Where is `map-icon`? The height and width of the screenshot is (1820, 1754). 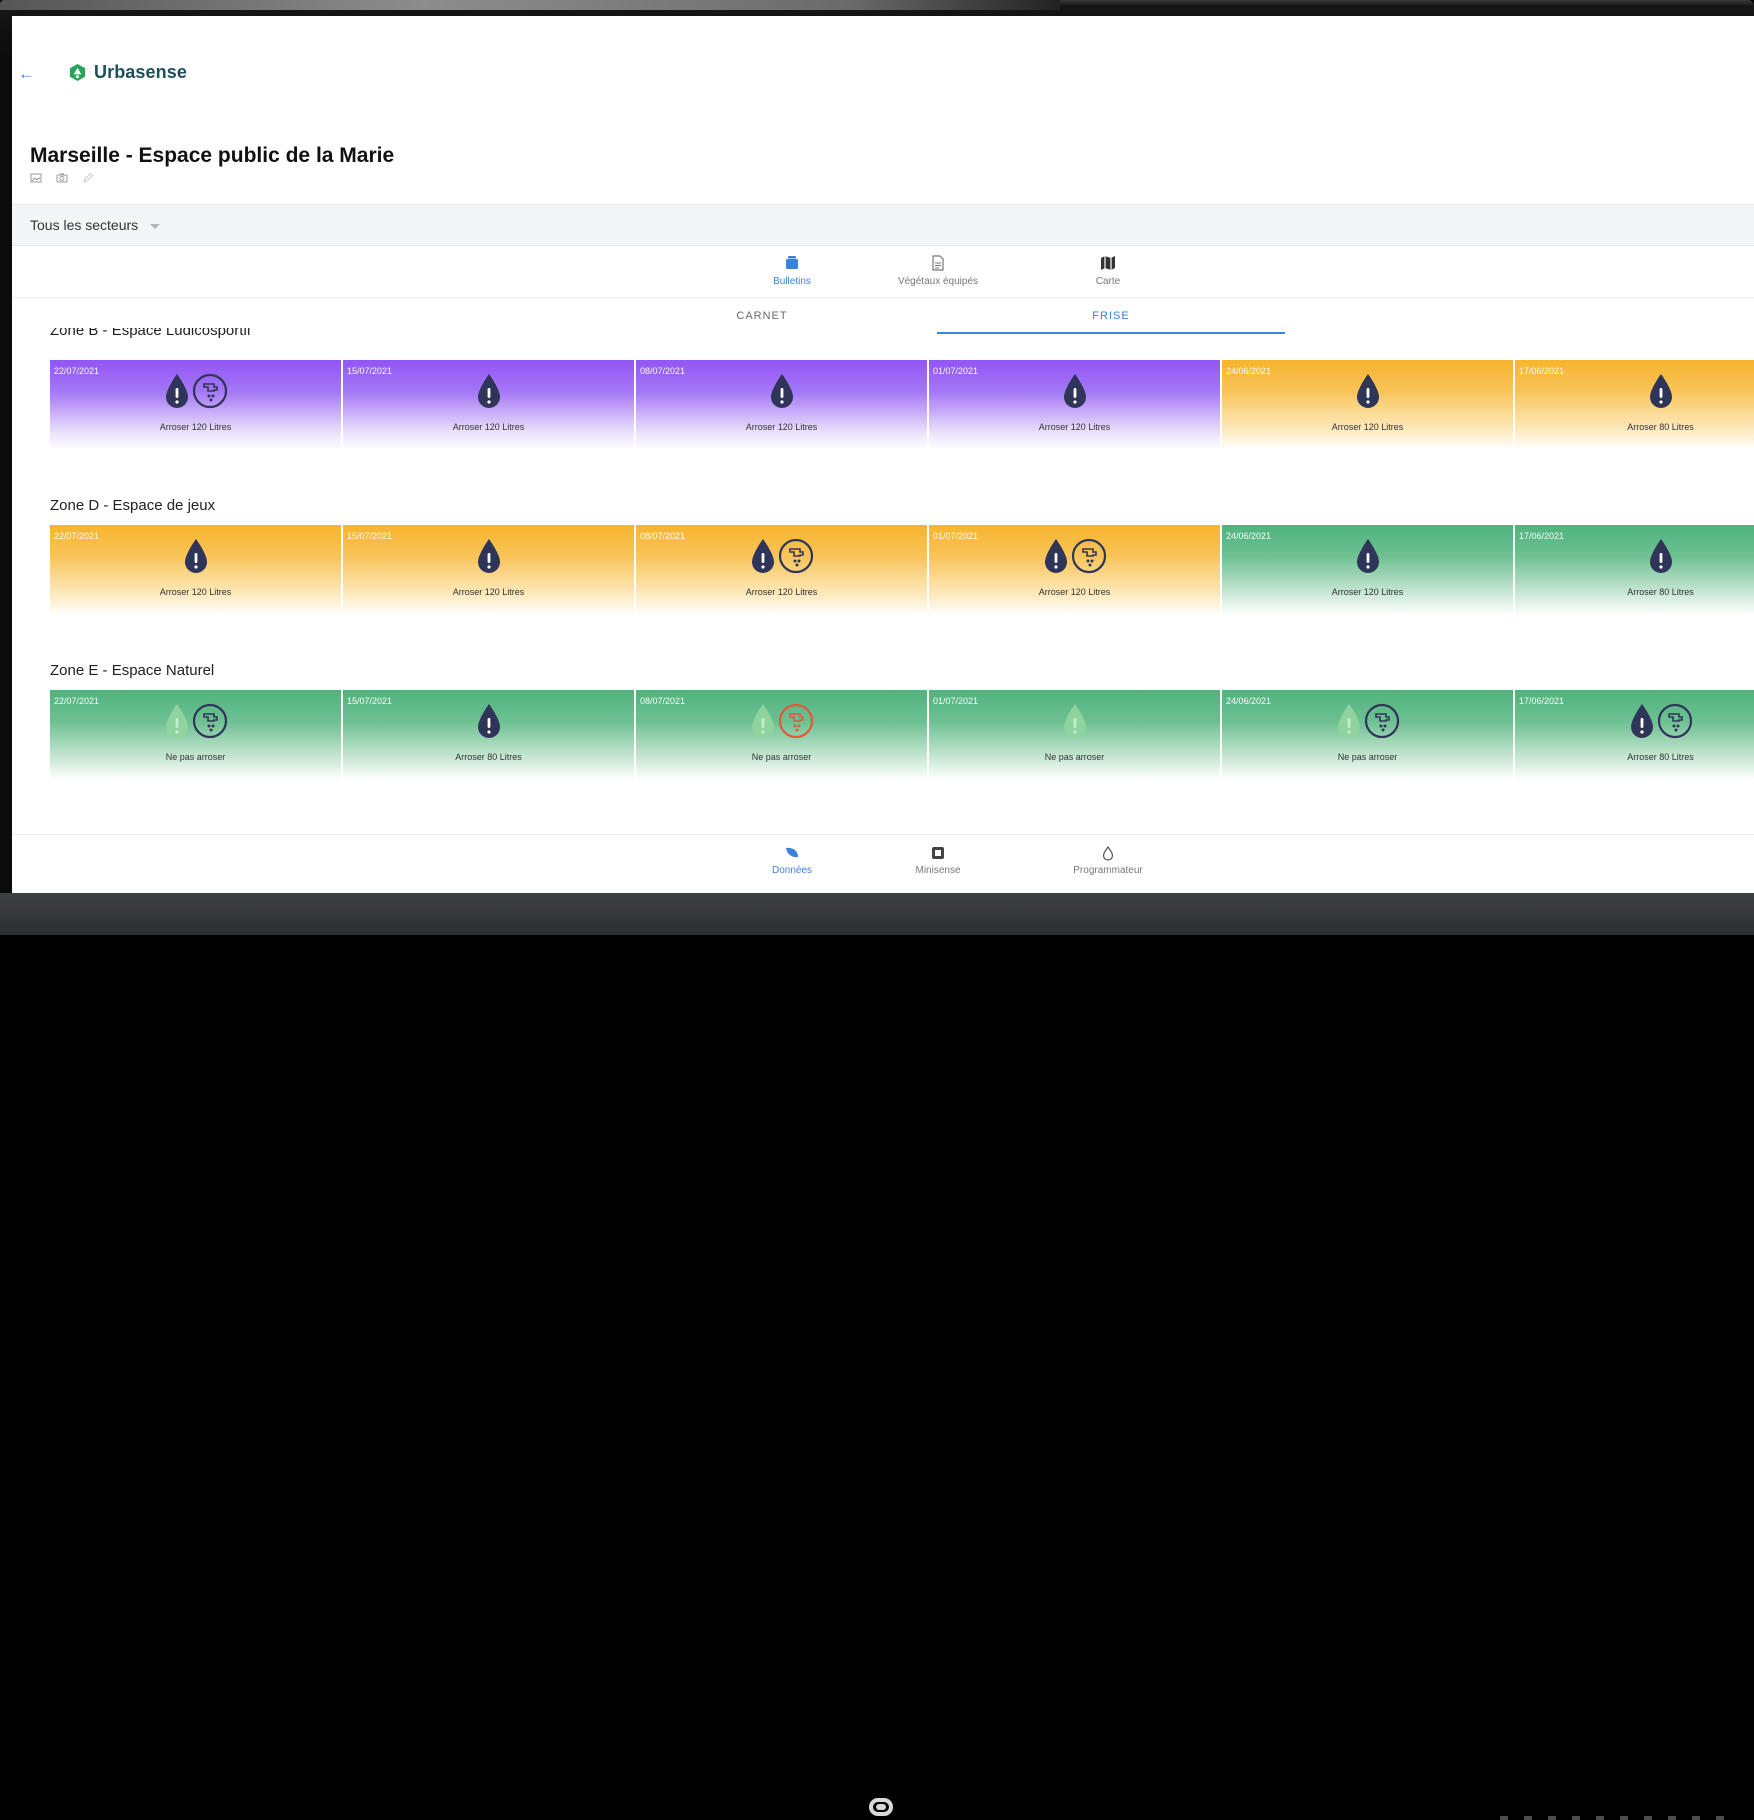
map-icon is located at coordinates (1108, 263).